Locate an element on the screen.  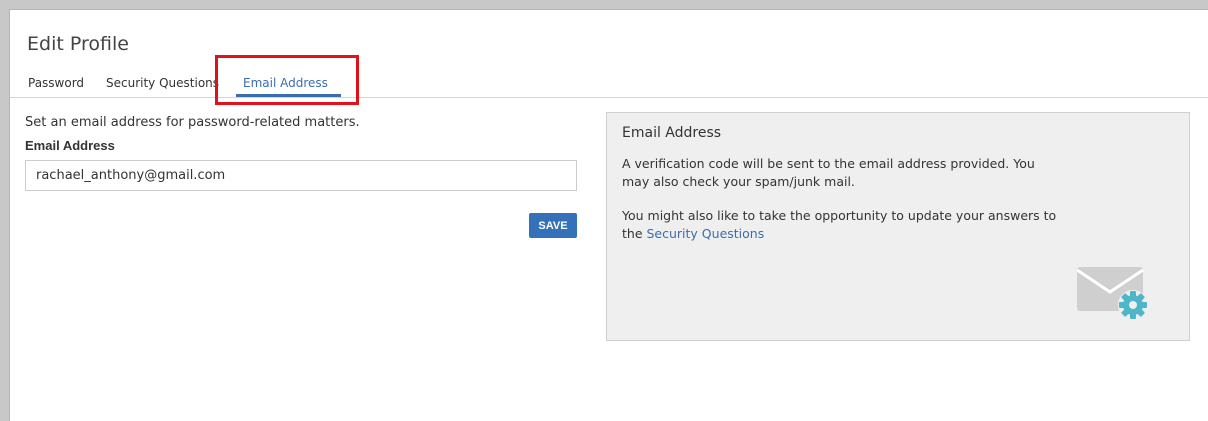
page-title: Edit Profile is located at coordinates (78, 44).